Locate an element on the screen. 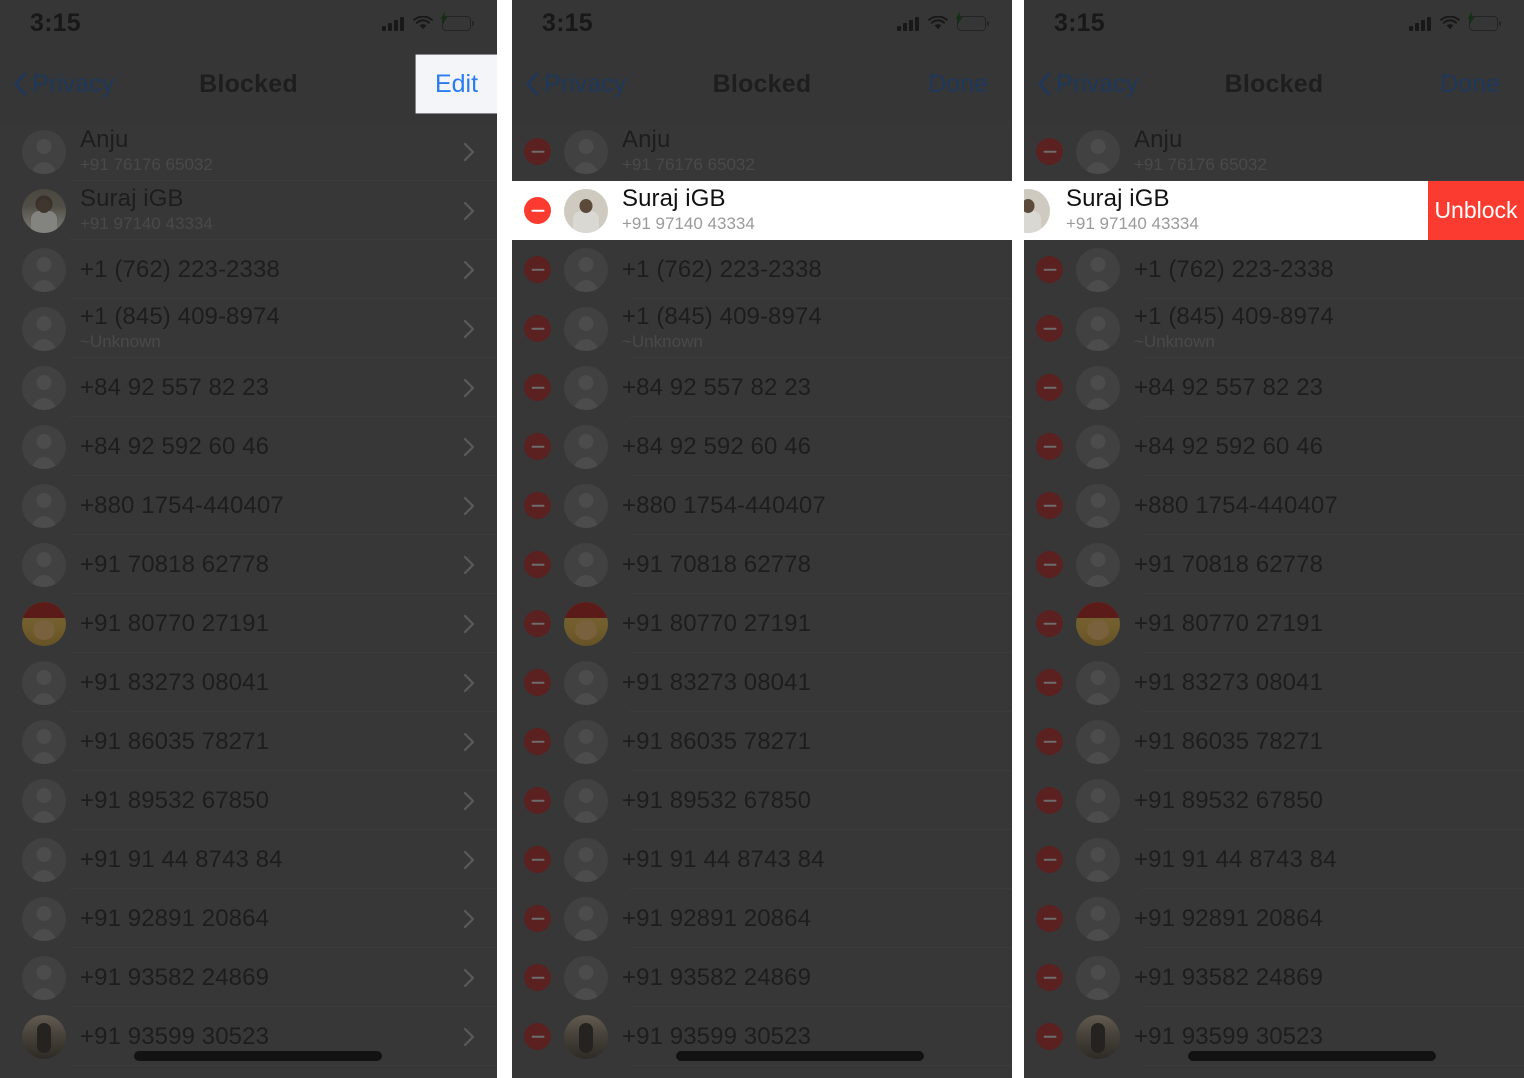  back-button-2: Privacy is located at coordinates (576, 84).